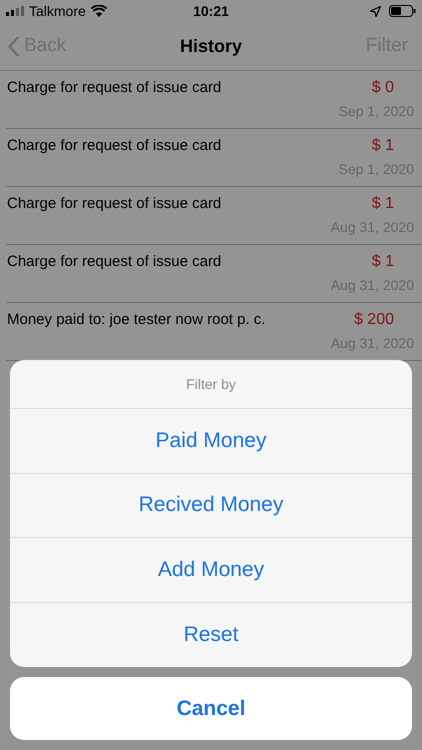 The height and width of the screenshot is (750, 422). What do you see at coordinates (15, 11) in the screenshot?
I see `signal-icon` at bounding box center [15, 11].